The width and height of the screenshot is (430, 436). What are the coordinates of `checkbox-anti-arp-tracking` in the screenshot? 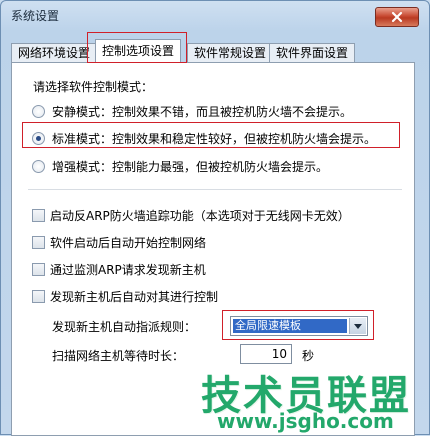 It's located at (38, 215).